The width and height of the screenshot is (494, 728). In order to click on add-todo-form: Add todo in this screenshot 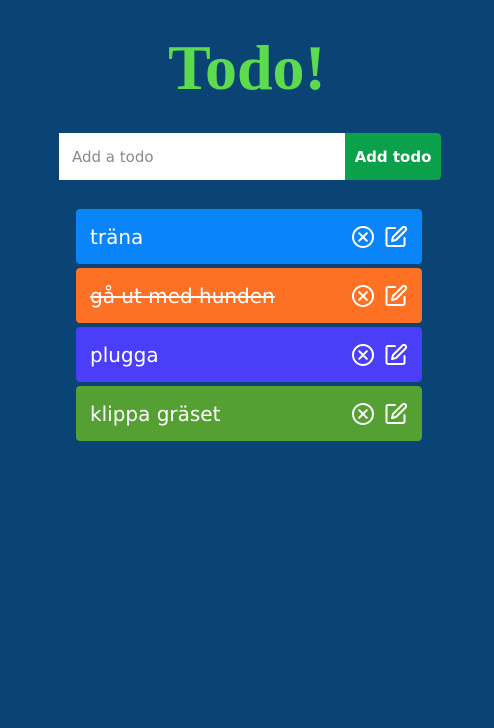, I will do `click(249, 156)`.